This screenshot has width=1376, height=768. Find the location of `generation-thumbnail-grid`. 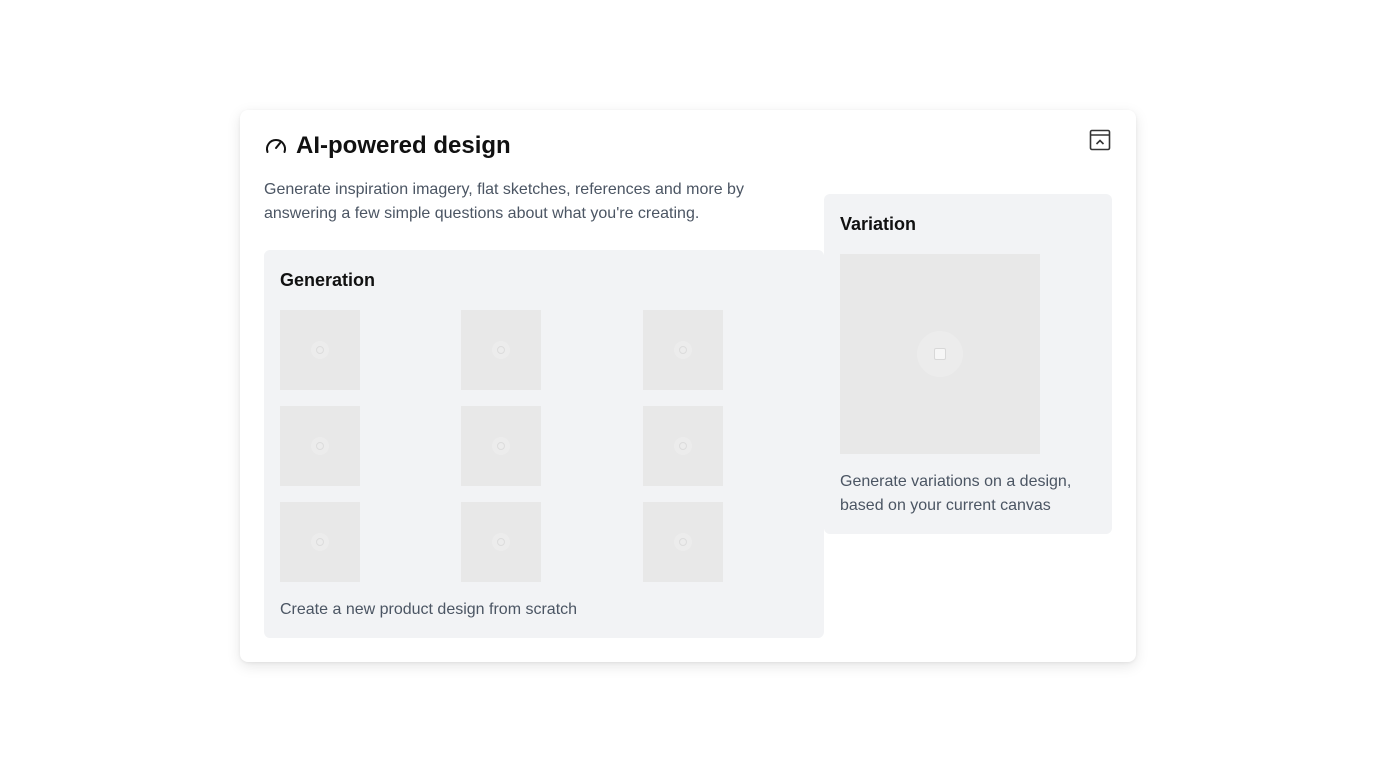

generation-thumbnail-grid is located at coordinates (501, 446).